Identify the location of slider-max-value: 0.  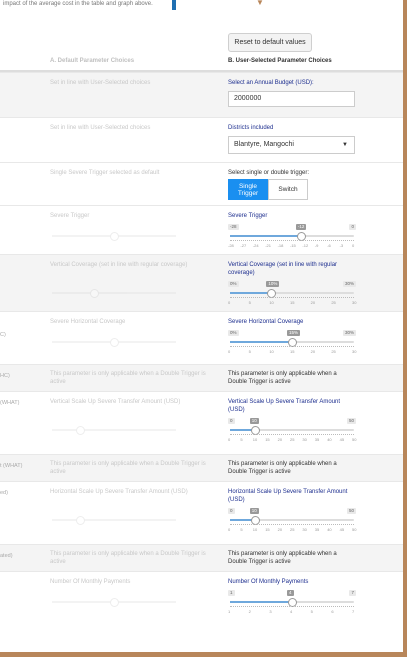
(352, 227).